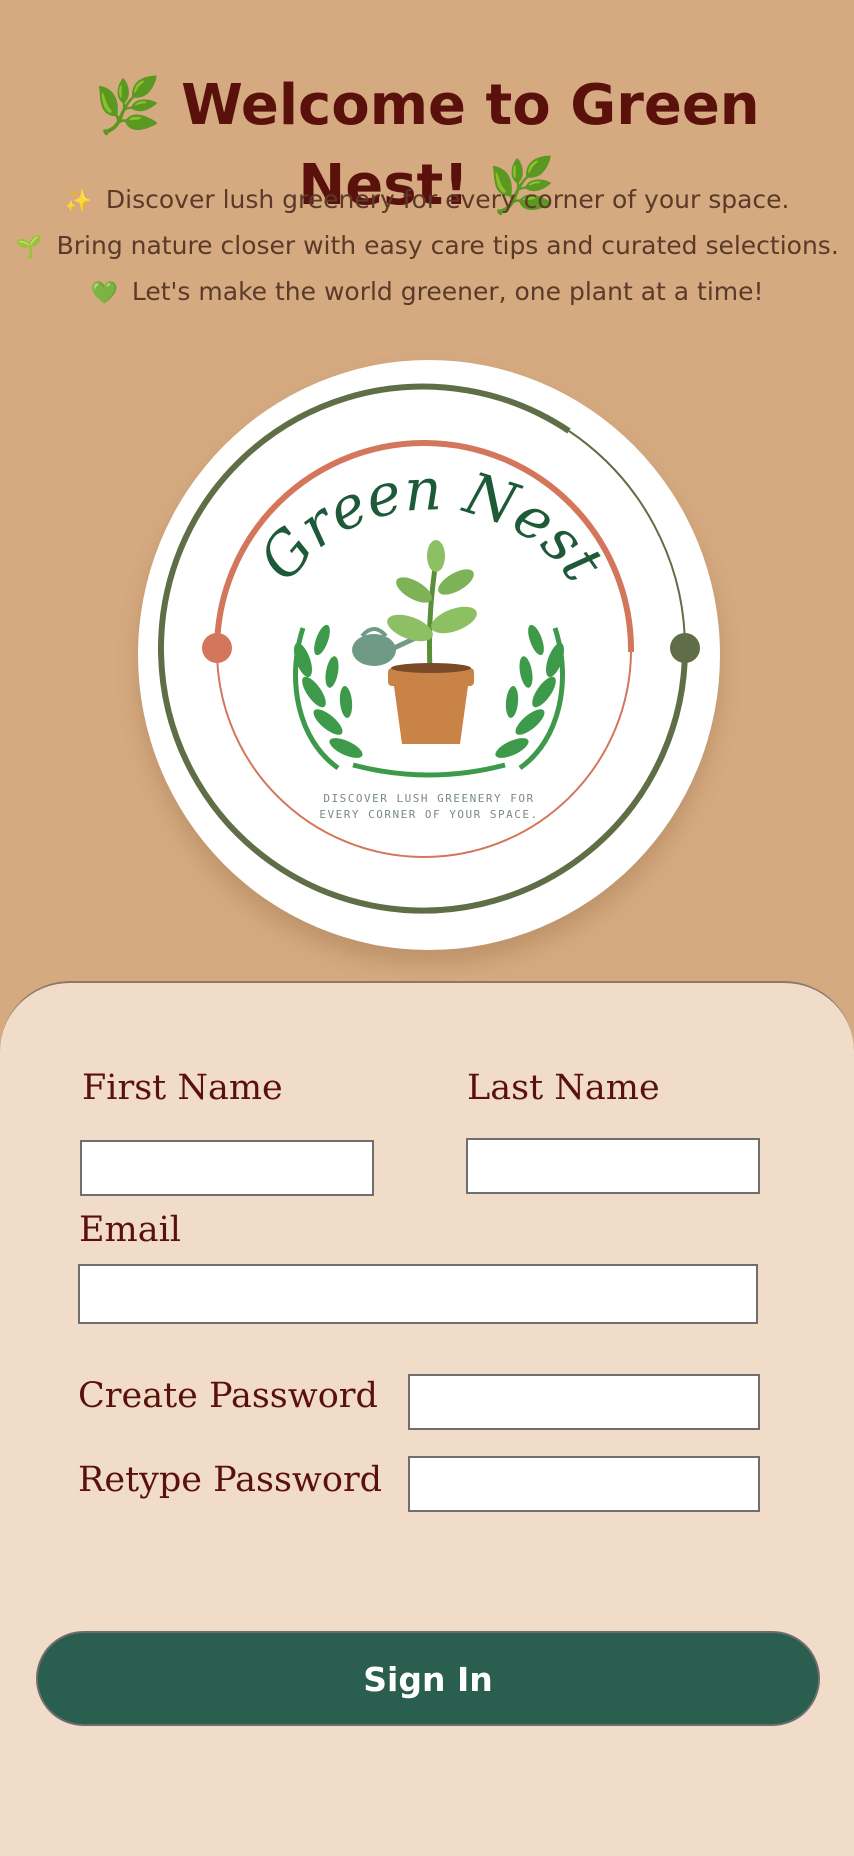 This screenshot has width=854, height=1856. What do you see at coordinates (128, 105) in the screenshot?
I see `herb-icon: 🌿` at bounding box center [128, 105].